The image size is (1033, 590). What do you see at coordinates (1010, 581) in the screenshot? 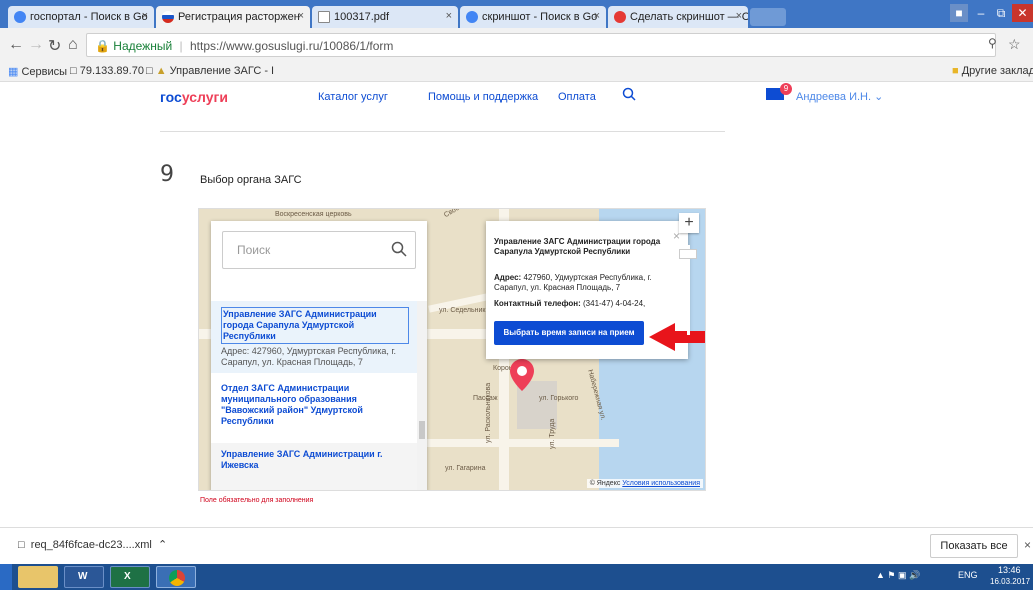
I see `clock-date: 16.03.2017` at bounding box center [1010, 581].